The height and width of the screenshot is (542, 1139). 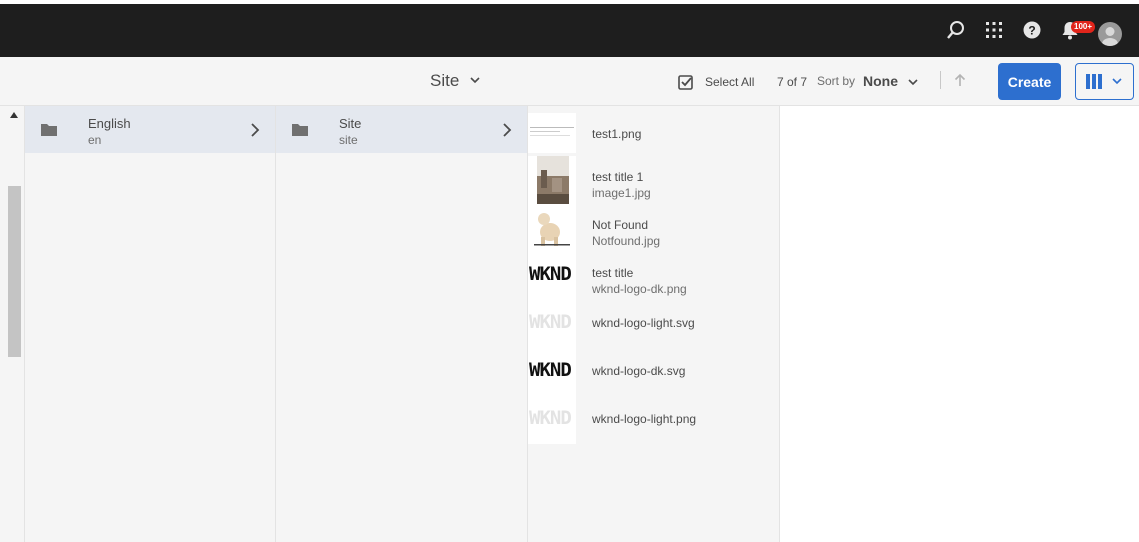 What do you see at coordinates (350, 123) in the screenshot?
I see `item-title: Site` at bounding box center [350, 123].